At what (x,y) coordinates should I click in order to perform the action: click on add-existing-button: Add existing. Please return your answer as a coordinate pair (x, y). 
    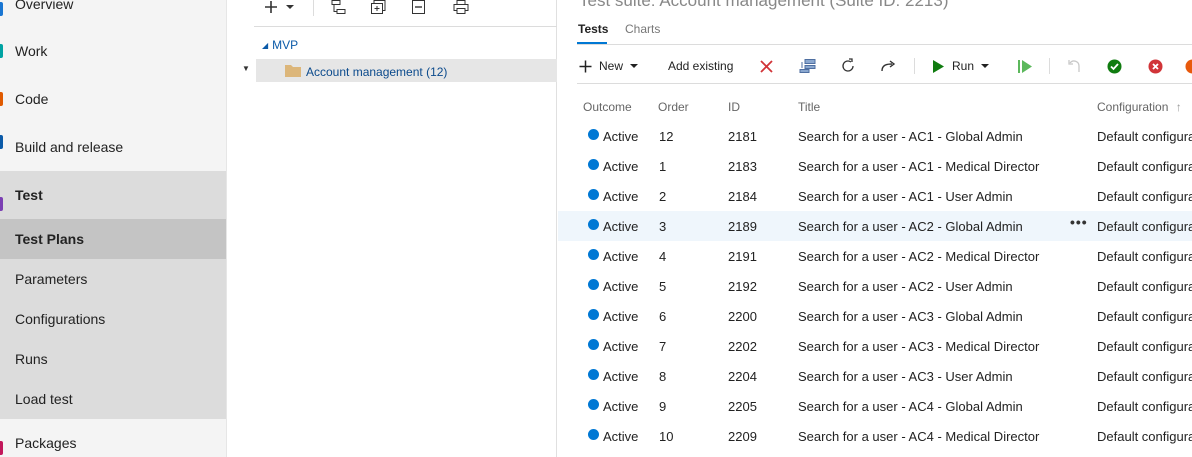
    Looking at the image, I should click on (700, 66).